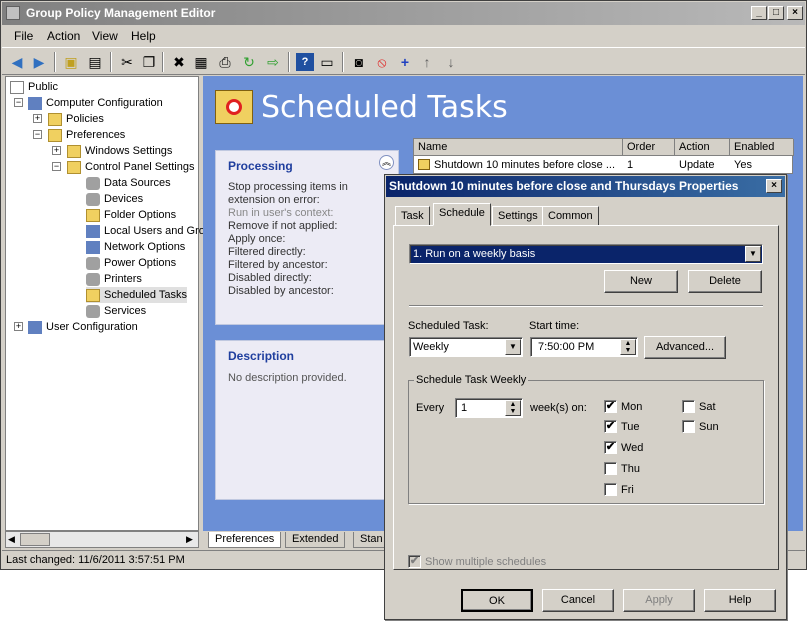  I want to click on show-multiple-label: Show multiple schedules, so click(485, 562).